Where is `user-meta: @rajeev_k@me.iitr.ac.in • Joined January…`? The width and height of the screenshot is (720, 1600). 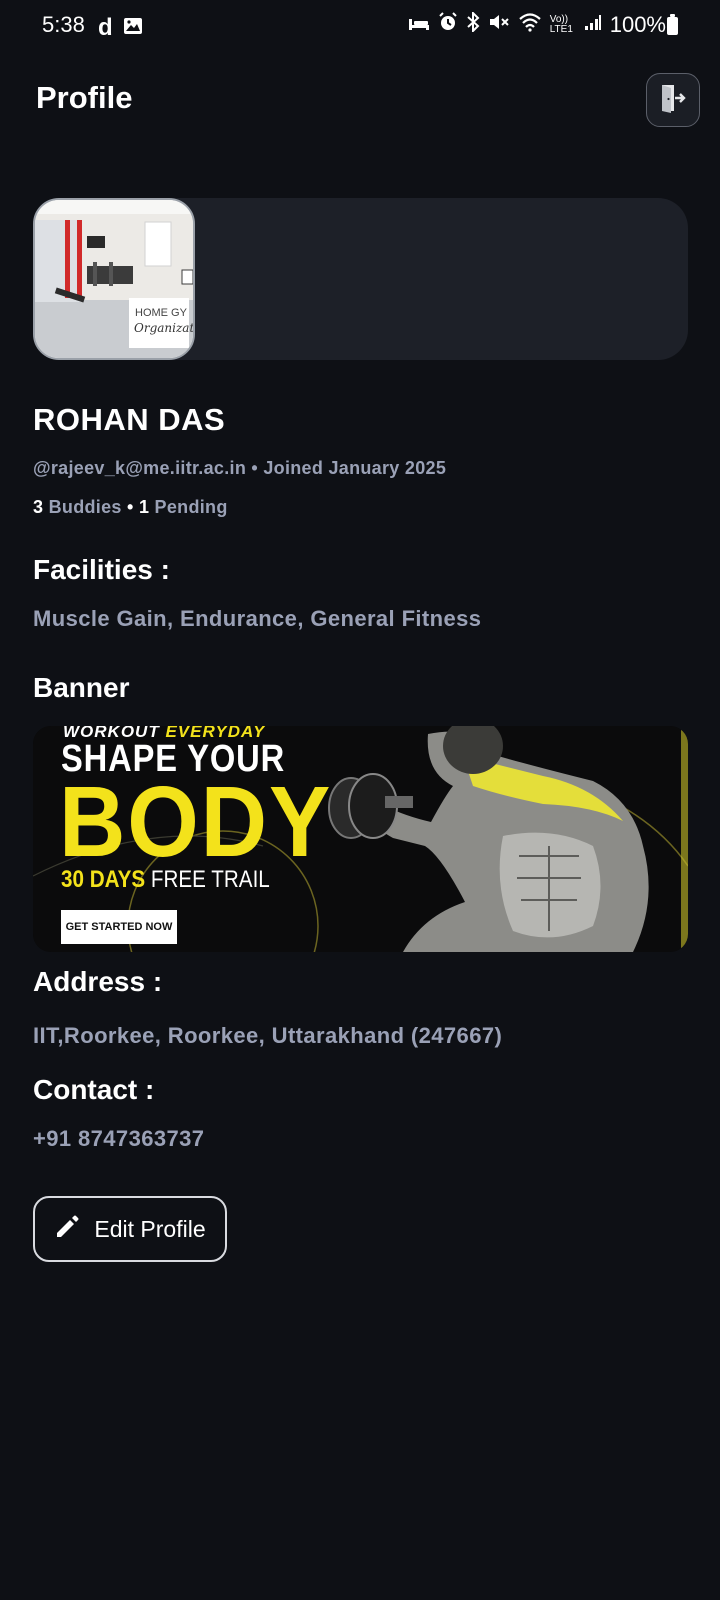
user-meta: @rajeev_k@me.iitr.ac.in • Joined January… is located at coordinates (240, 468).